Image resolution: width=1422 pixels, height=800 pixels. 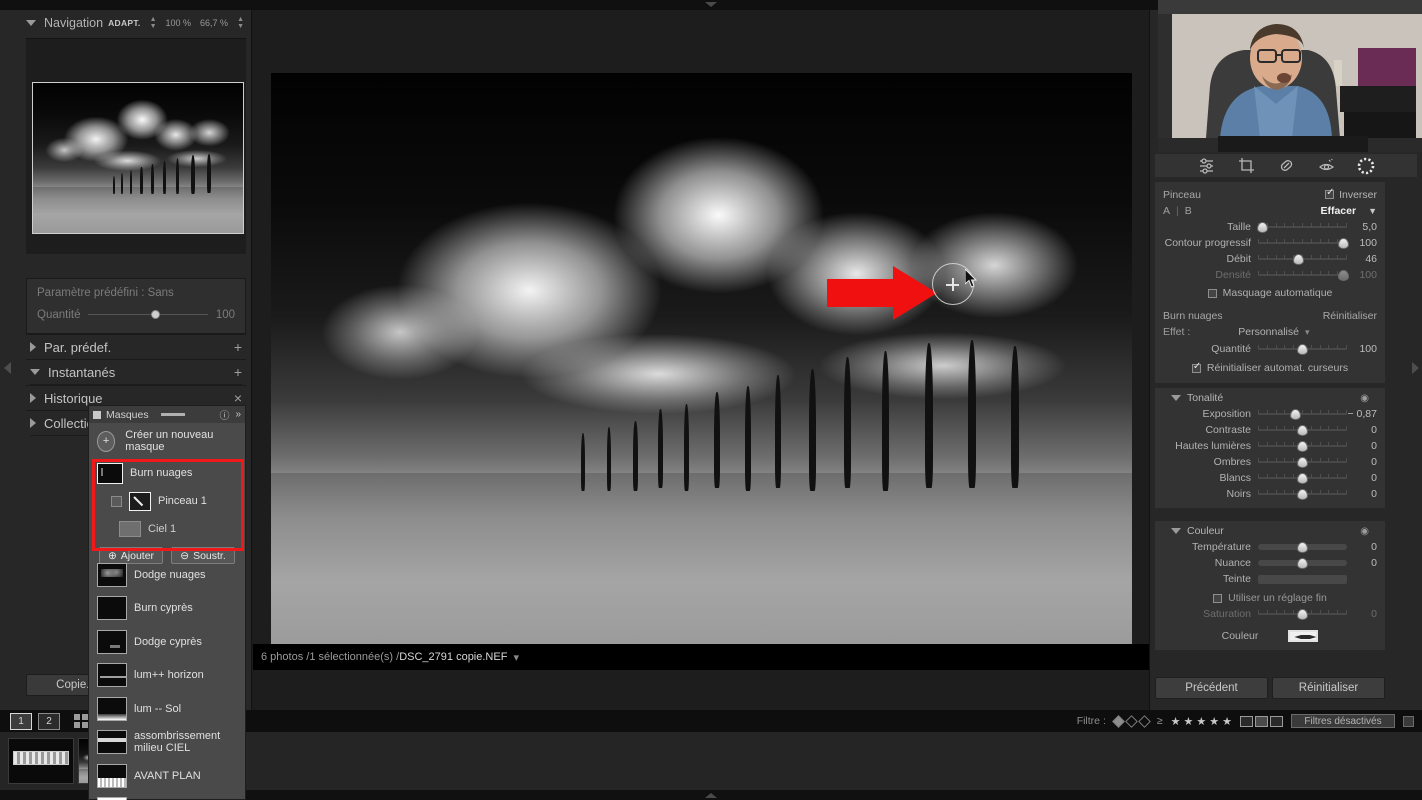 I want to click on nuance-slider, so click(x=1302, y=563).